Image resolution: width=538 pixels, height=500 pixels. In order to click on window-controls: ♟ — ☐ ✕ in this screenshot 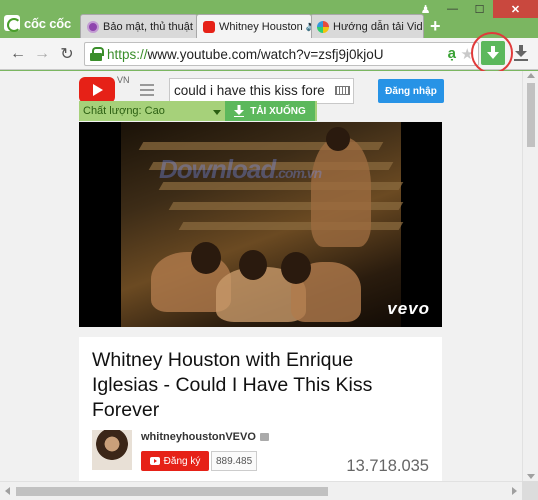, I will do `click(475, 9)`.